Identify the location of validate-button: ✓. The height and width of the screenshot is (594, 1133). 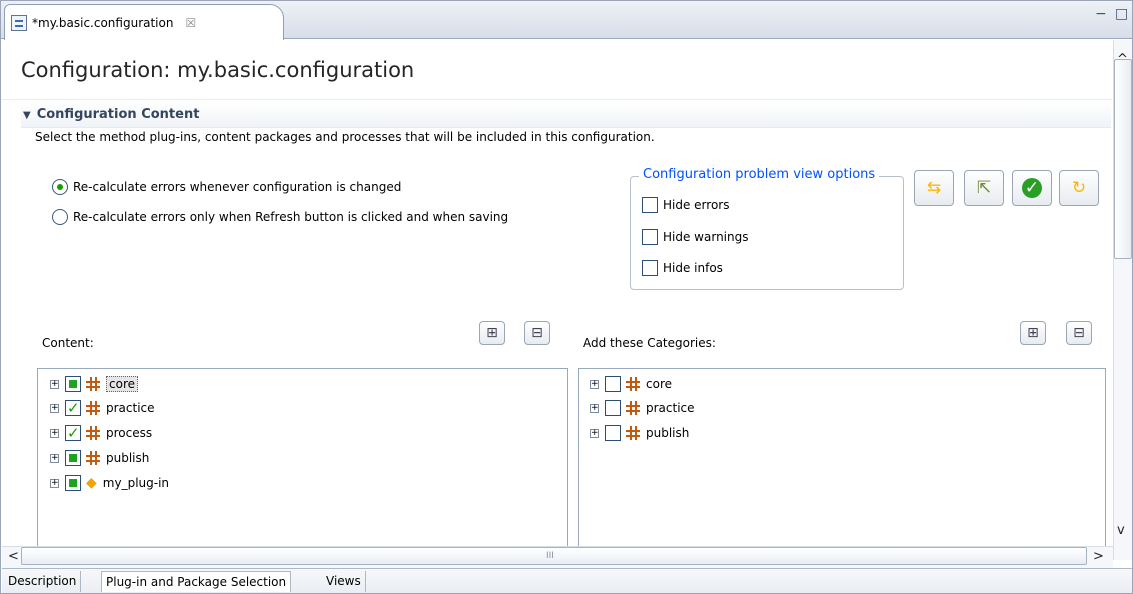
(1032, 188).